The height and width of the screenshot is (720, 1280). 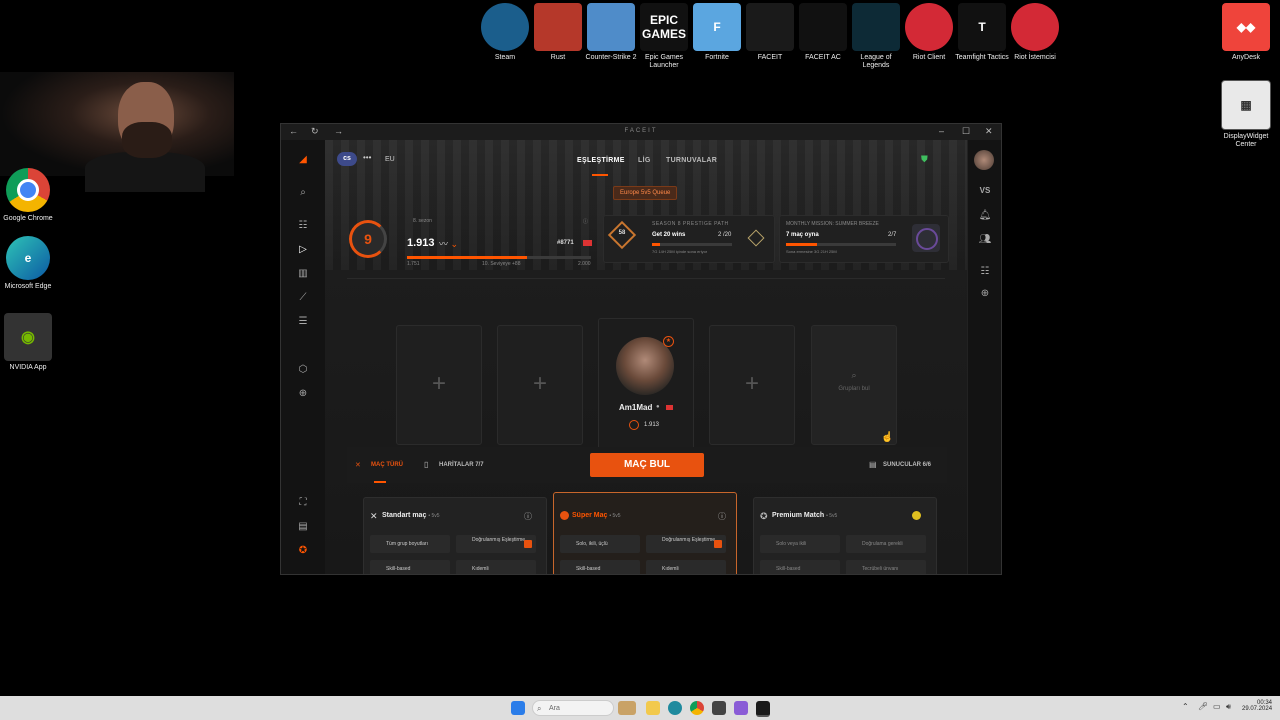 I want to click on game-selector: cs, so click(x=347, y=159).